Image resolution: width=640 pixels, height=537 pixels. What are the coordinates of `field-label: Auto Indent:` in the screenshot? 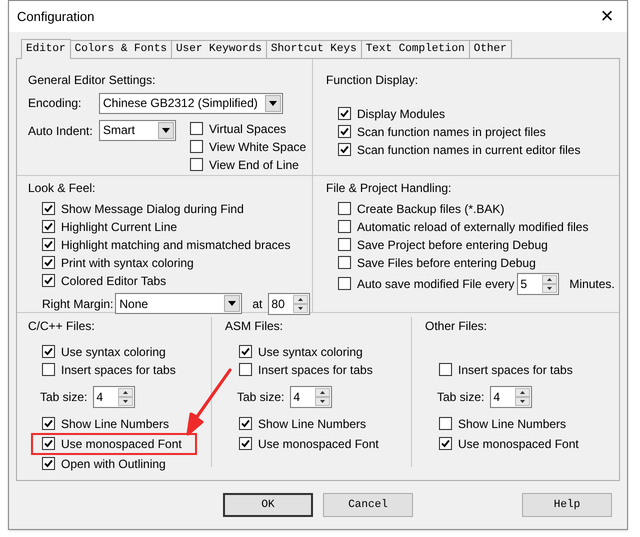 It's located at (61, 131).